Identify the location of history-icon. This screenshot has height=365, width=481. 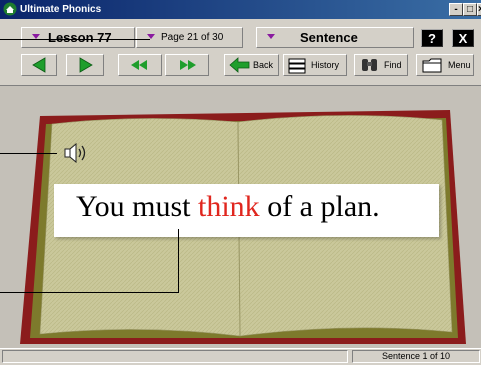
(297, 66).